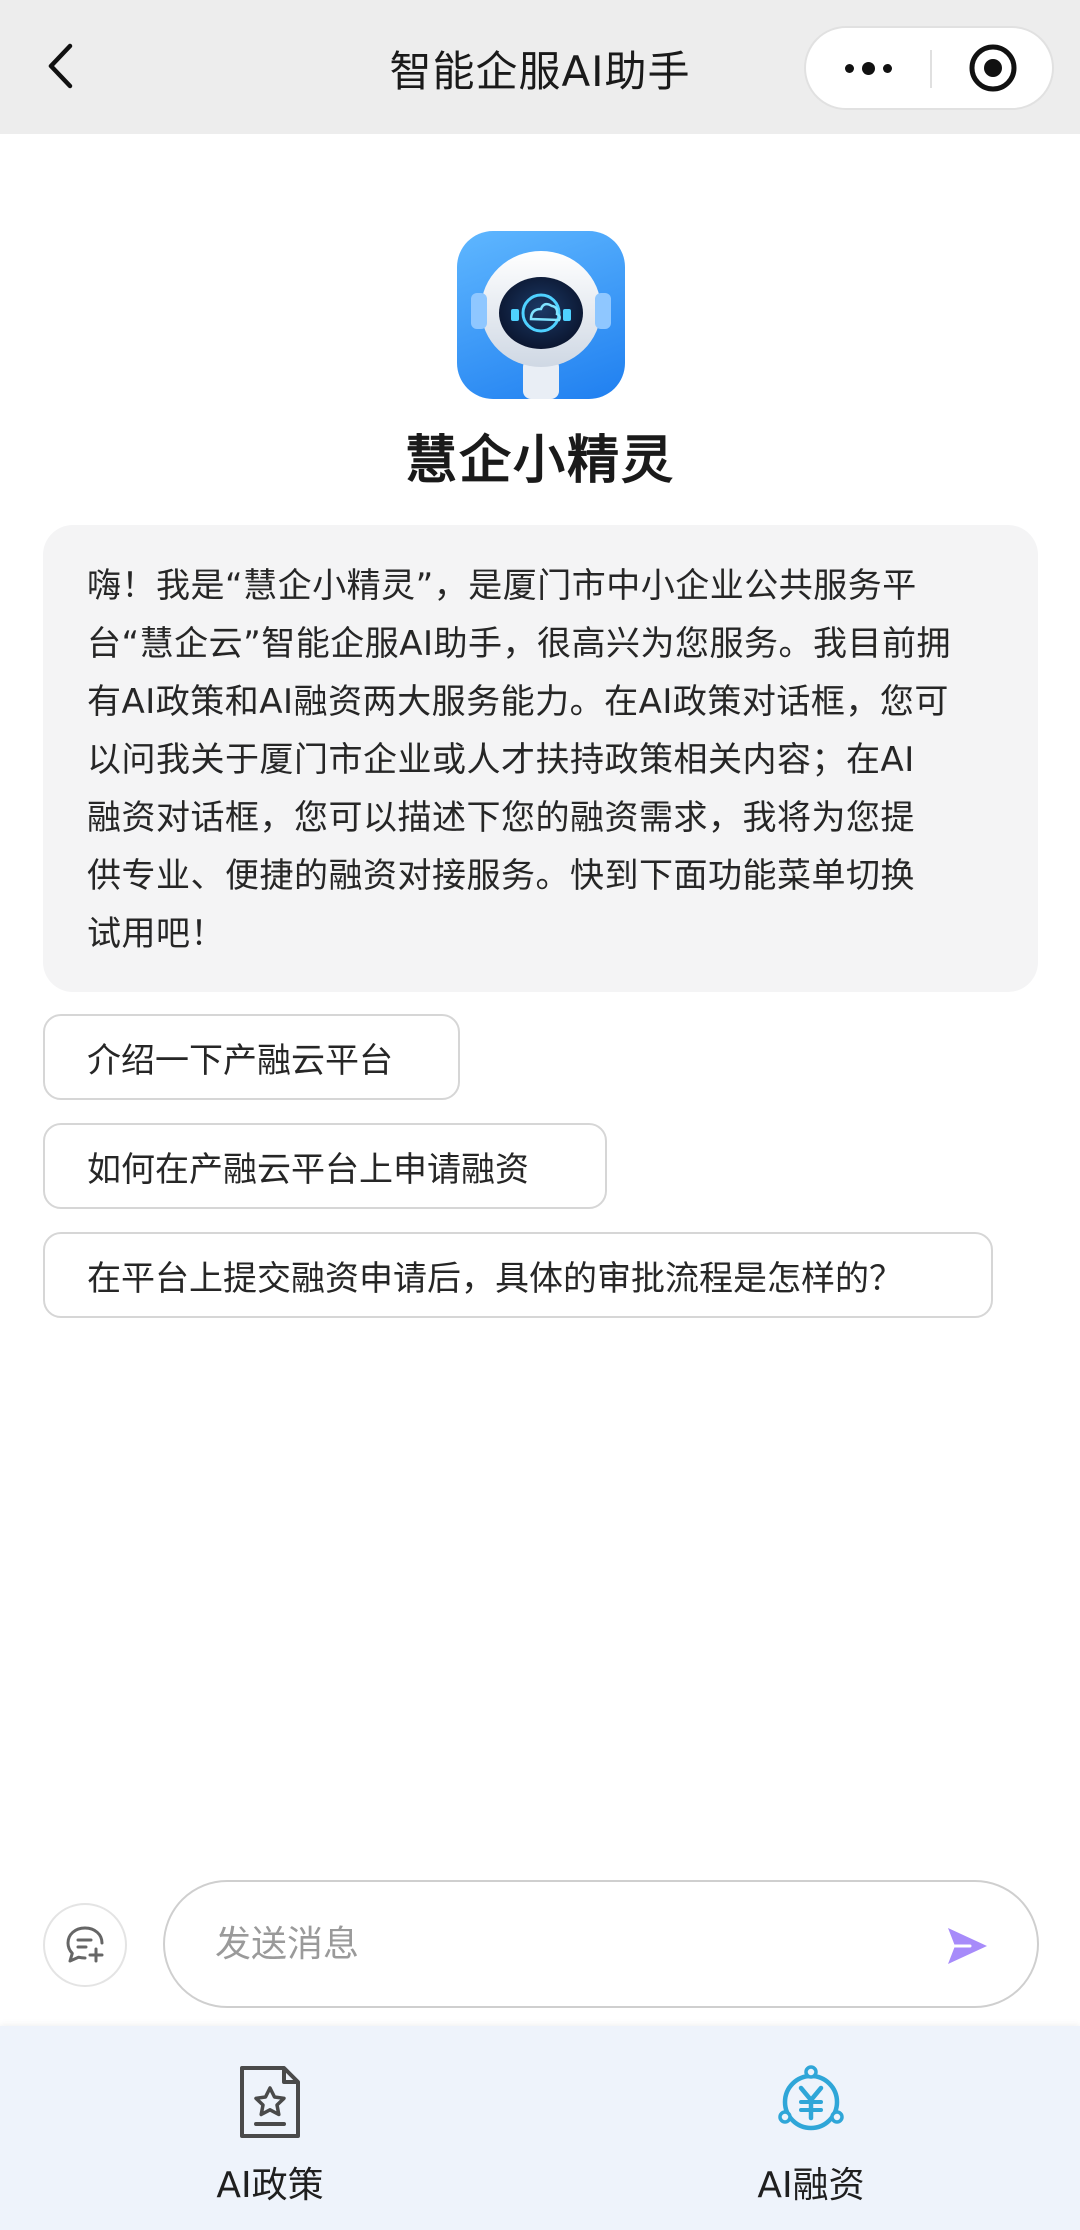  I want to click on robot-icon, so click(541, 325).